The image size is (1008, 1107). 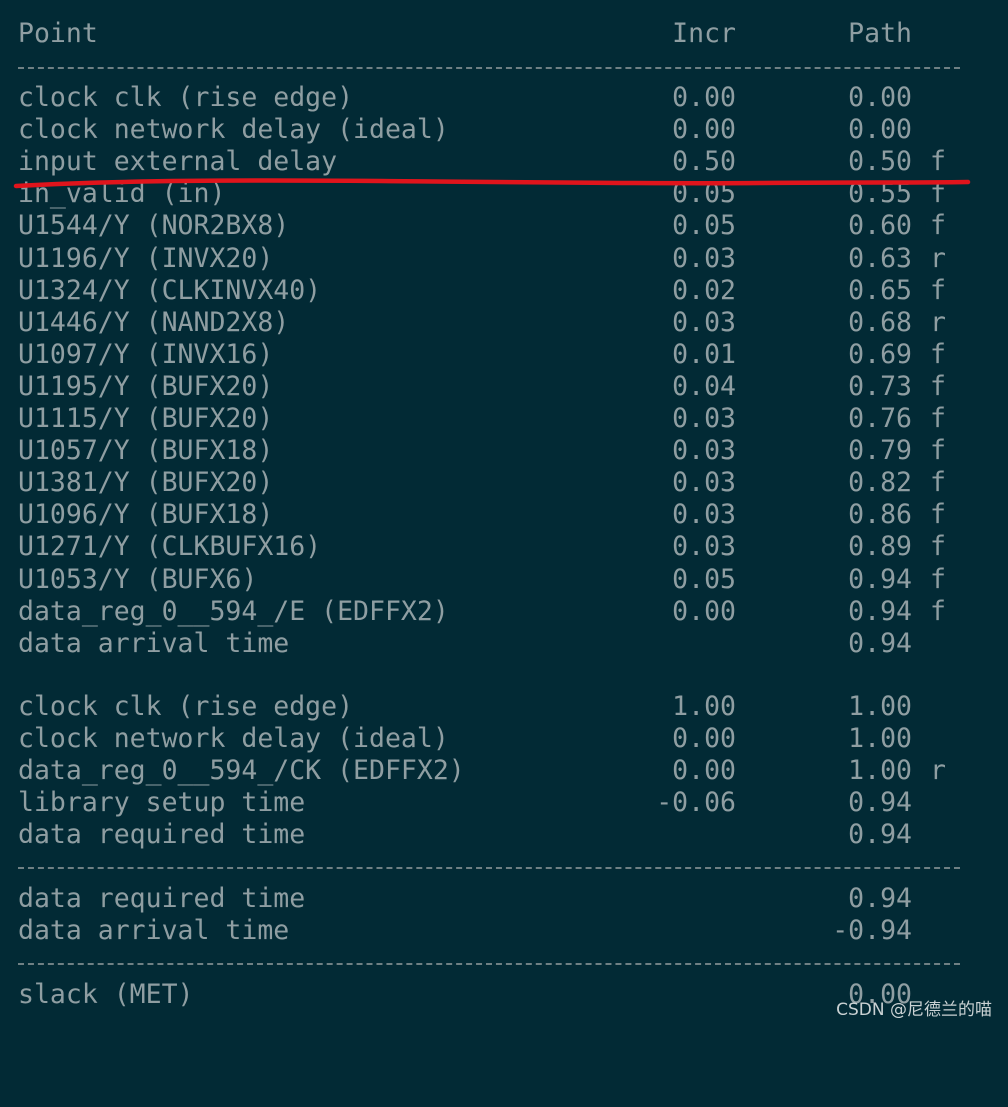 I want to click on arrival-row: U1381/Y (BUFX20) 0.03 0.82 f, so click(x=504, y=483).